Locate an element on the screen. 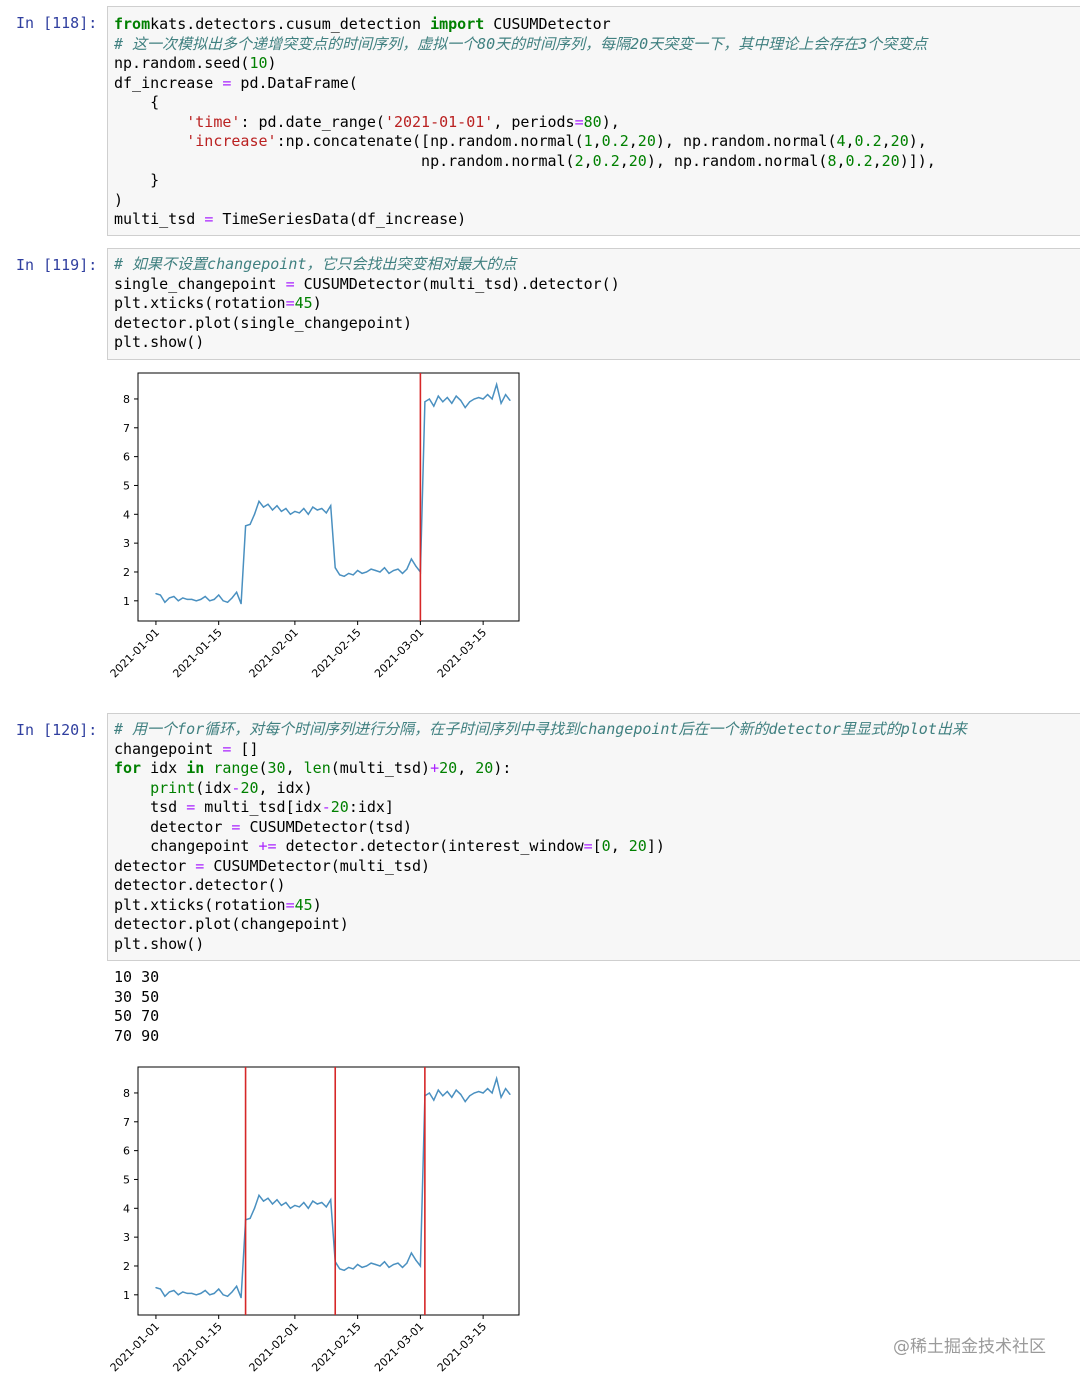  y-tick-label: 5 is located at coordinates (126, 1179).